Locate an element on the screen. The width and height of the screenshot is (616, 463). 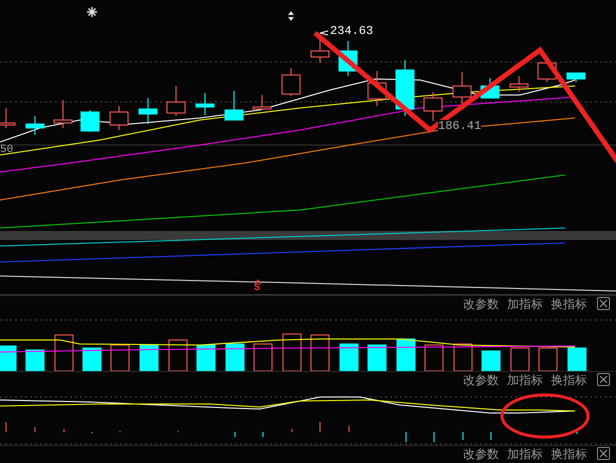
up-down-arrow-icon is located at coordinates (291, 16).